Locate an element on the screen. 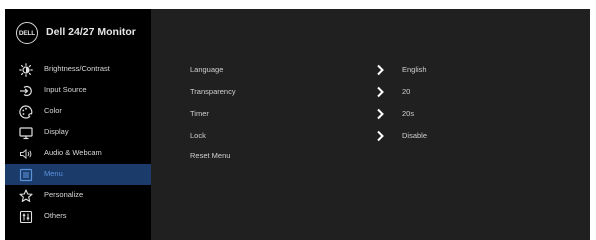 This screenshot has width=596, height=240. setting-row-timer: Timer 20s is located at coordinates (370, 114).